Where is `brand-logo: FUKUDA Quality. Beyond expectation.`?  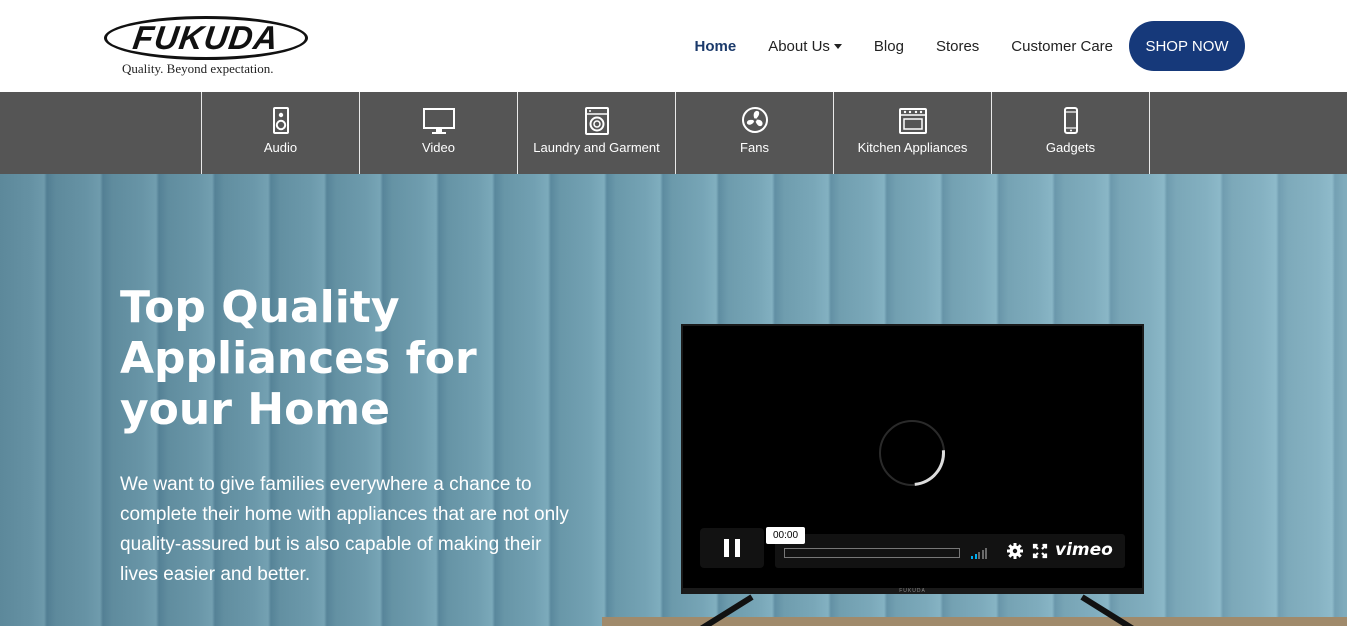 brand-logo: FUKUDA Quality. Beyond expectation. is located at coordinates (209, 47).